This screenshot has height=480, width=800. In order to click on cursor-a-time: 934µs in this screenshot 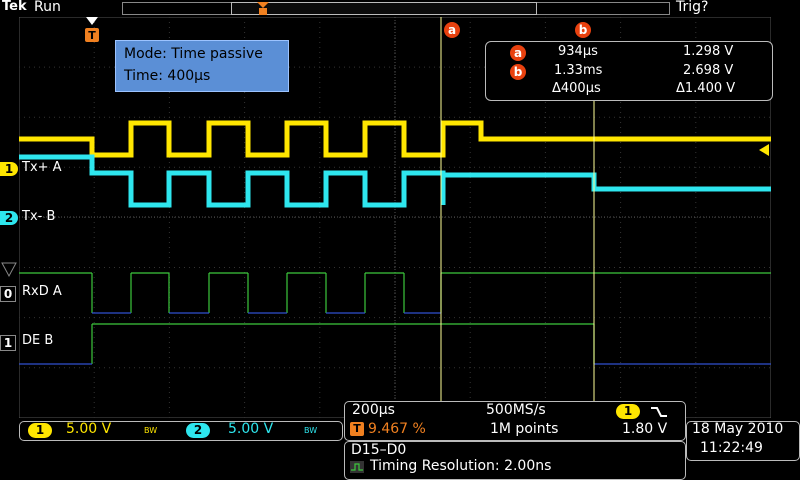, I will do `click(578, 51)`.